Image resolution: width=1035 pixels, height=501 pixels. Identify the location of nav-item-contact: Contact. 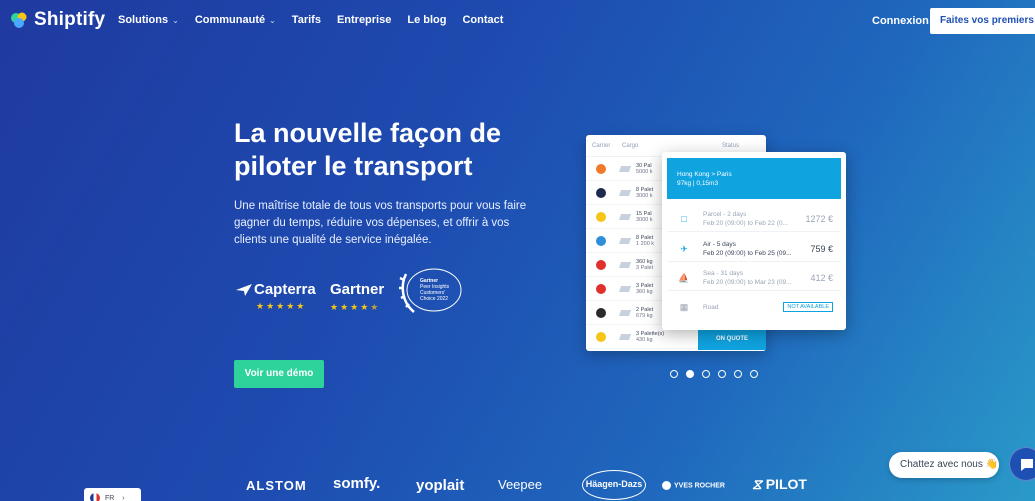
(482, 20).